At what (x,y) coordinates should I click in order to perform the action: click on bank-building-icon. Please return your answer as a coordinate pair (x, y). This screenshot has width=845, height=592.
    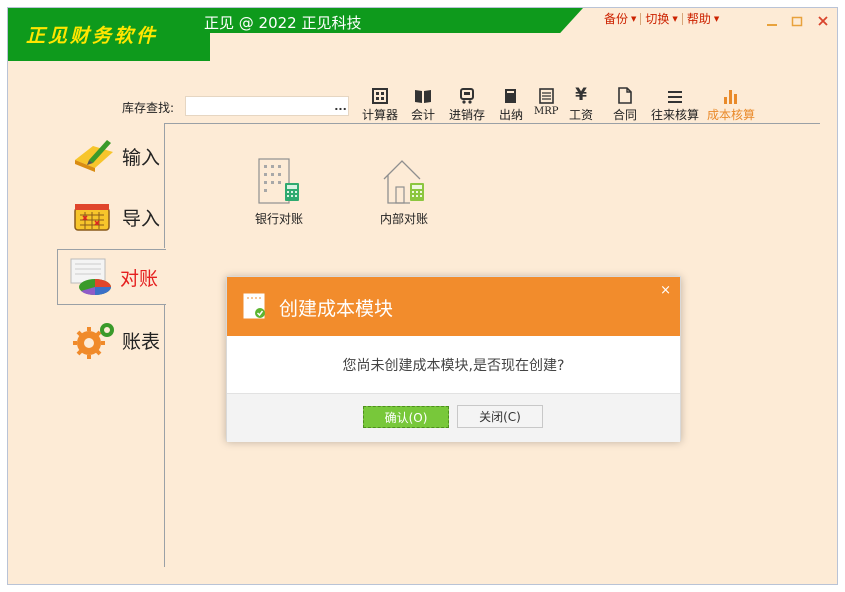
    Looking at the image, I should click on (278, 181).